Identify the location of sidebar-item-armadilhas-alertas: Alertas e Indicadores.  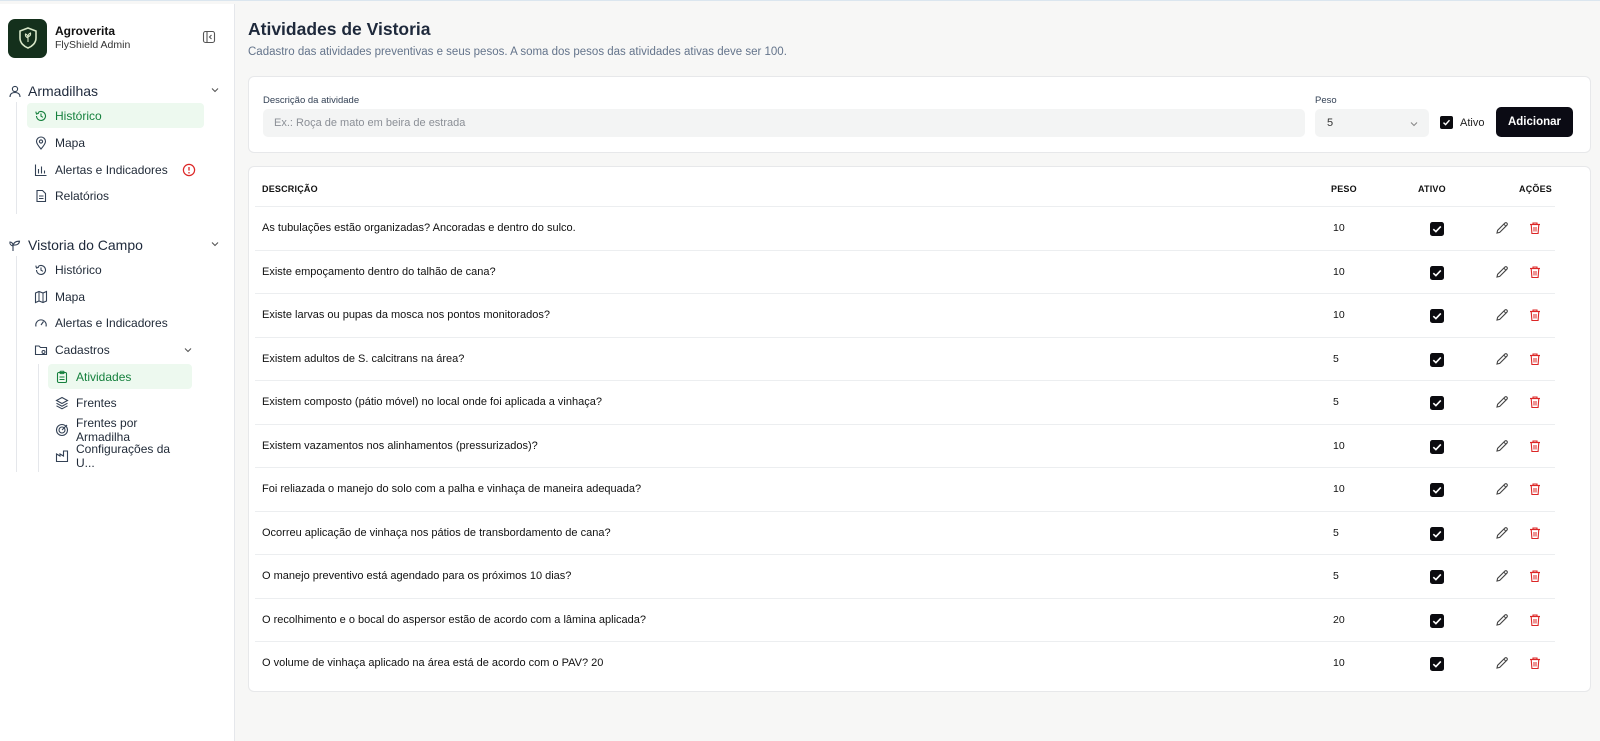
(115, 169).